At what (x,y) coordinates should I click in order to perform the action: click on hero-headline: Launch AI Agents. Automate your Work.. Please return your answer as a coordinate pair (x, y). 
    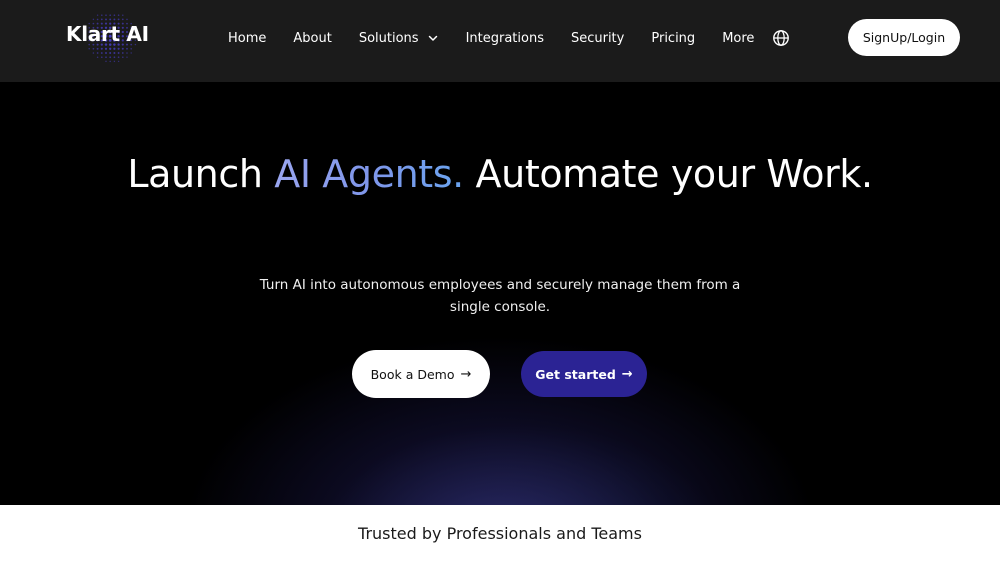
    Looking at the image, I should click on (500, 174).